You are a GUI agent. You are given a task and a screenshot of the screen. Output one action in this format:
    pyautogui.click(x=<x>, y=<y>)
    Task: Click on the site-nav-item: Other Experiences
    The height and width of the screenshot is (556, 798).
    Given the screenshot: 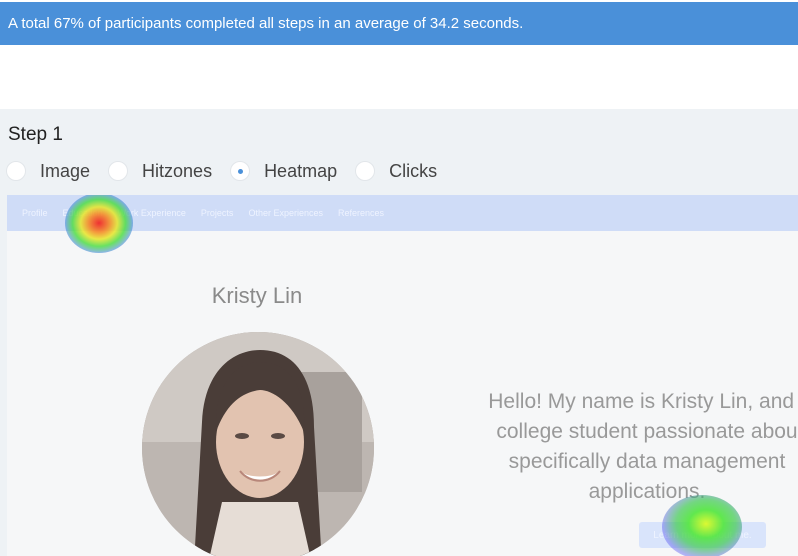 What is the action you would take?
    pyautogui.click(x=285, y=213)
    